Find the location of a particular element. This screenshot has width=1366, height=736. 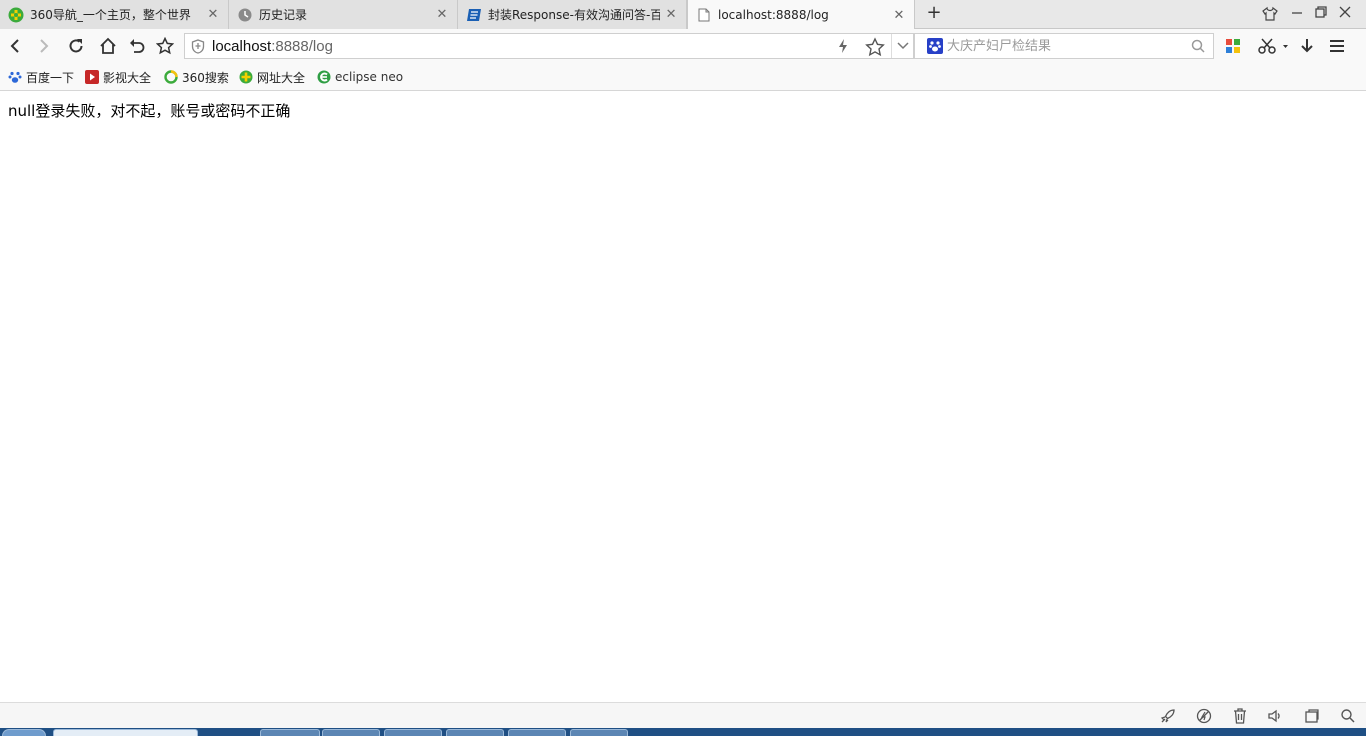

screenshot-scissors-button is located at coordinates (1272, 46).